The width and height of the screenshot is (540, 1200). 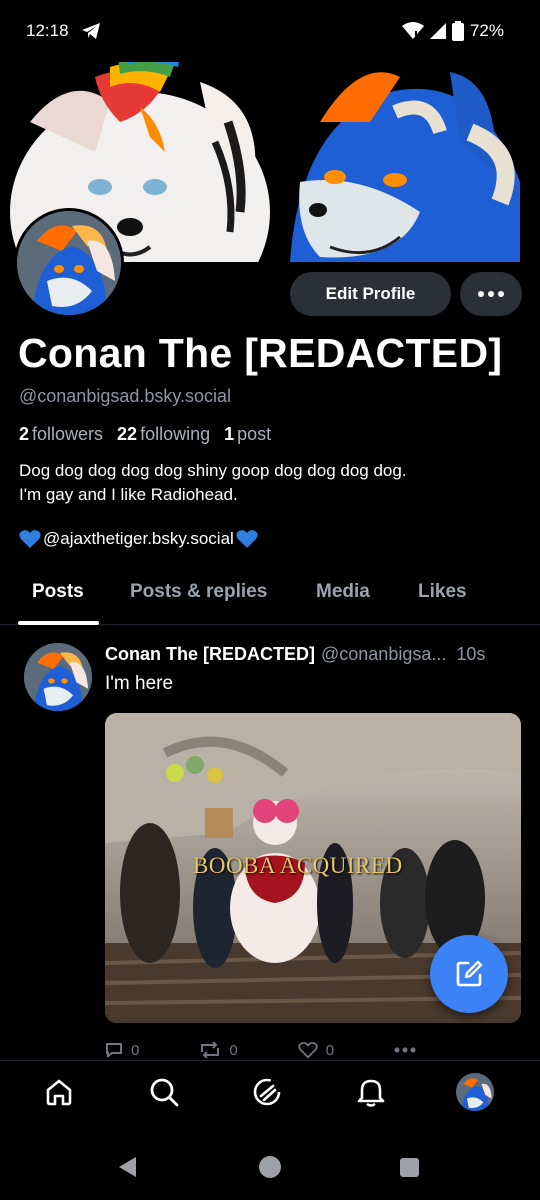 I want to click on signal-icon, so click(x=437, y=31).